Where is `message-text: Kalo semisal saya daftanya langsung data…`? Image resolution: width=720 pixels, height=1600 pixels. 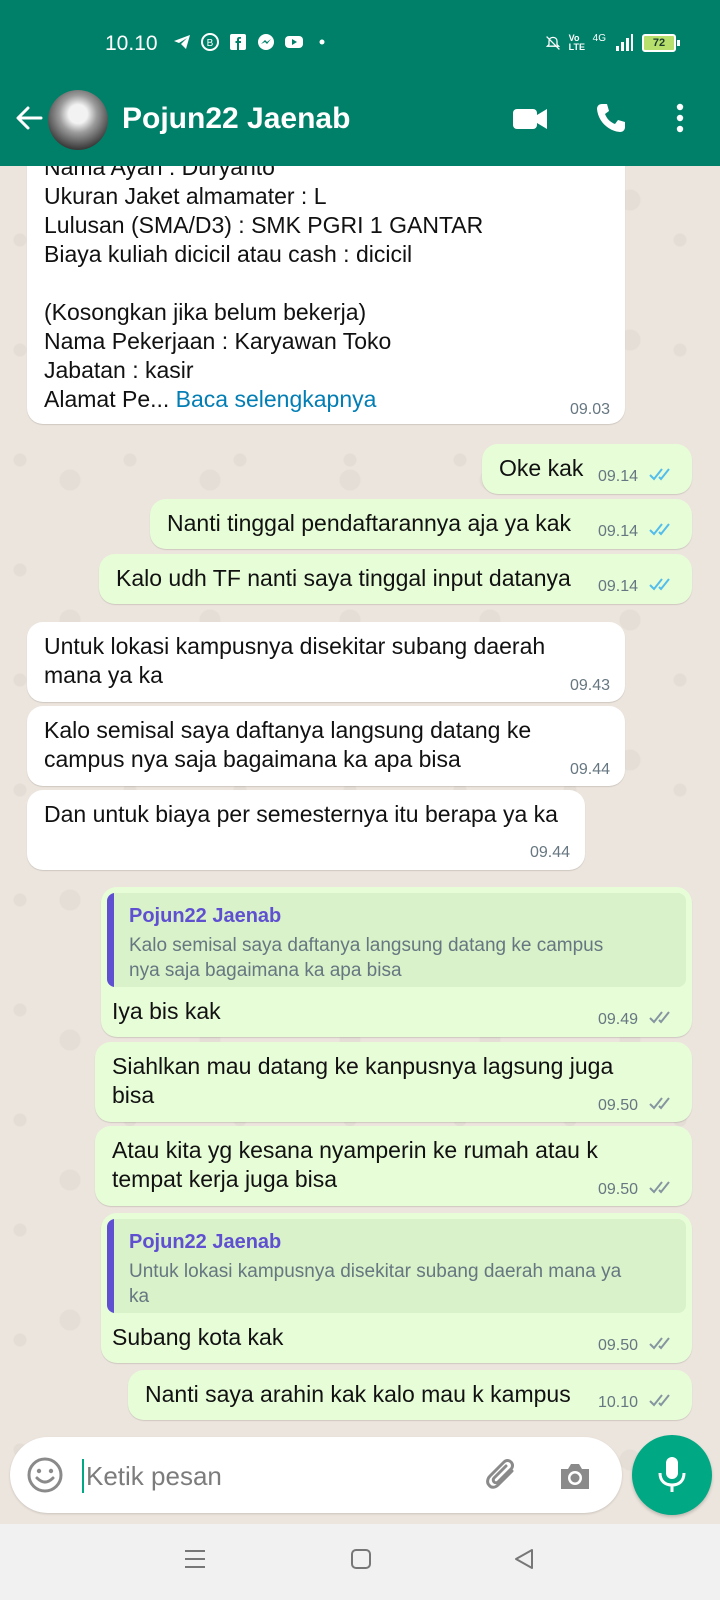
message-text: Kalo semisal saya daftanya langsung data… is located at coordinates (288, 730).